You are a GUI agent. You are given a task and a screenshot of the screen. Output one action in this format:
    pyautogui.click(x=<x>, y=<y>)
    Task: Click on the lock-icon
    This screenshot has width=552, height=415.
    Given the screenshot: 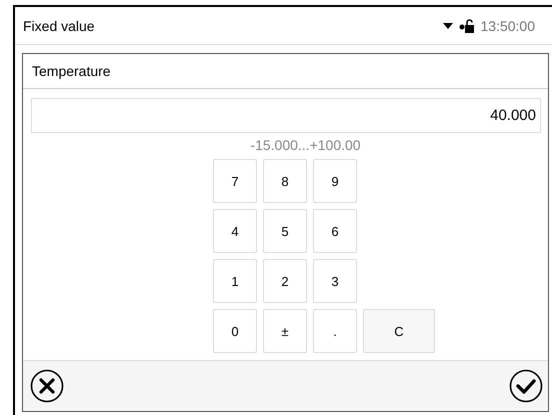 What is the action you would take?
    pyautogui.click(x=466, y=25)
    